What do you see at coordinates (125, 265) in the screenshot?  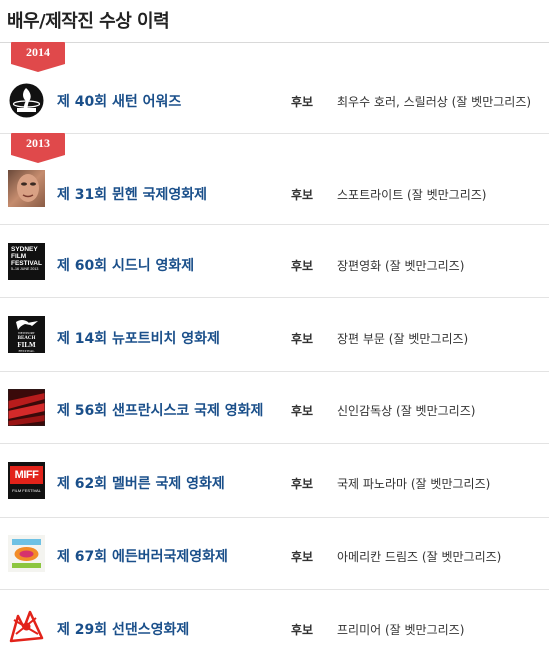 I see `festival-title-link: 제 60회 시드니 영화제` at bounding box center [125, 265].